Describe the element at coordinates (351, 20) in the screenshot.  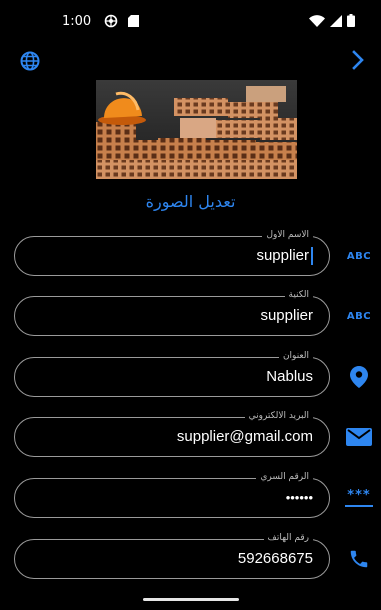
I see `battery-icon` at that location.